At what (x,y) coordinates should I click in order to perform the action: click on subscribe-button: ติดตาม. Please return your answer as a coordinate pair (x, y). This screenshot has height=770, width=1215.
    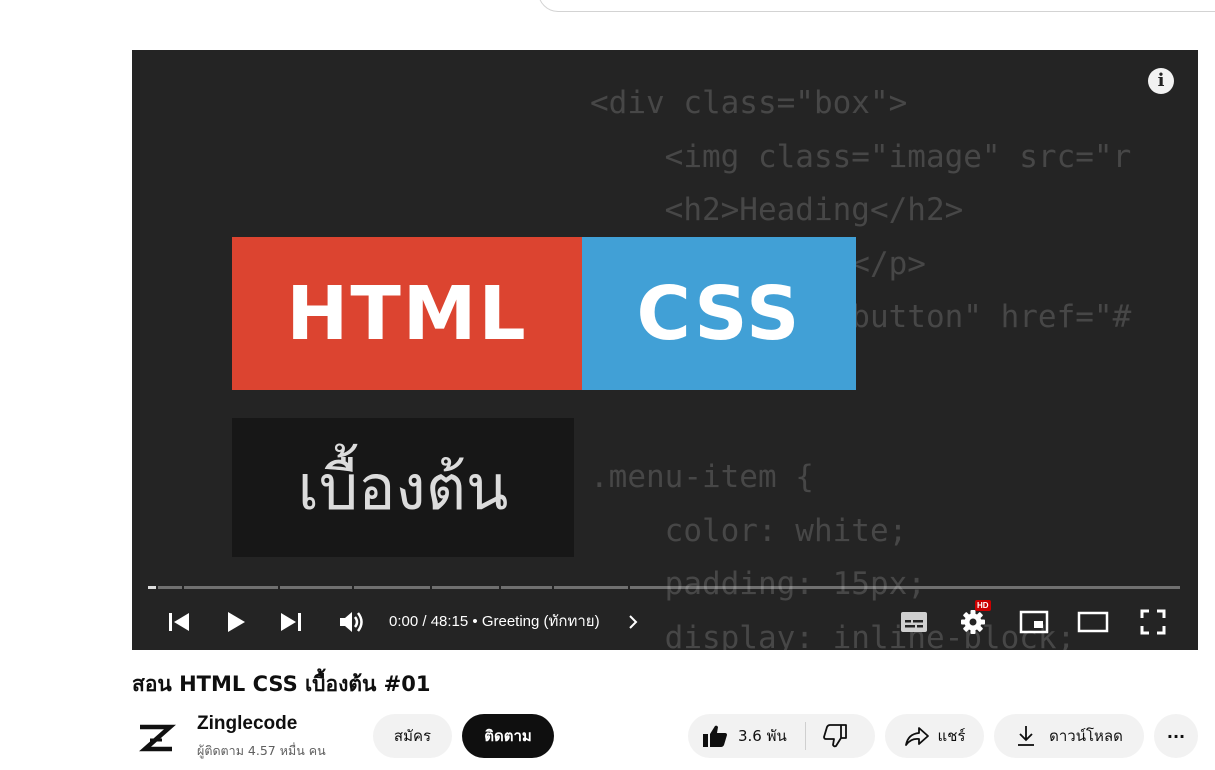
    Looking at the image, I should click on (508, 736).